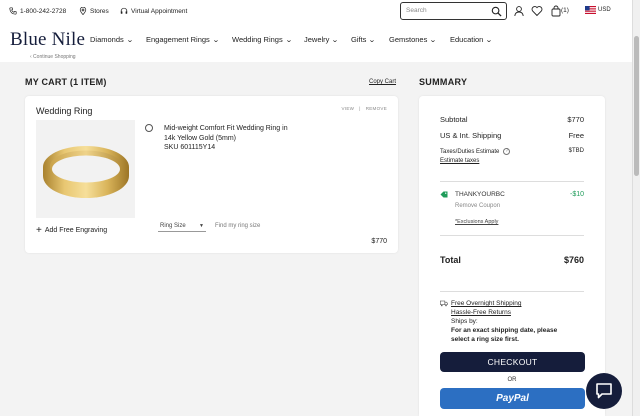 This screenshot has height=416, width=640. What do you see at coordinates (124, 10) in the screenshot?
I see `headset-icon` at bounding box center [124, 10].